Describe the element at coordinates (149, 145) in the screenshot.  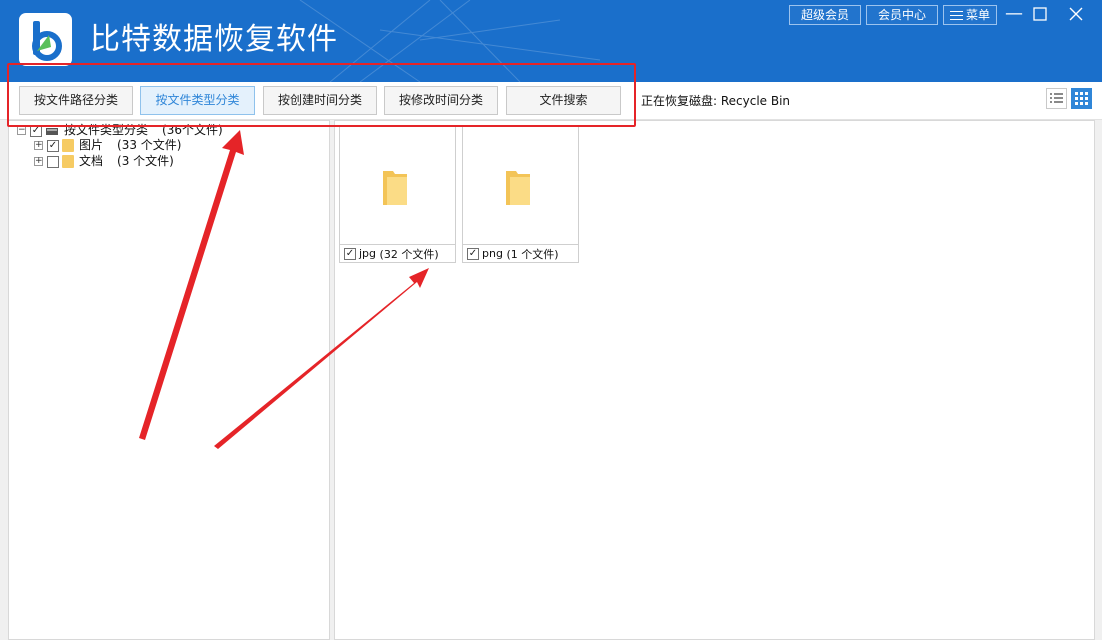
I see `tree-item-count: (33 个文件)` at that location.